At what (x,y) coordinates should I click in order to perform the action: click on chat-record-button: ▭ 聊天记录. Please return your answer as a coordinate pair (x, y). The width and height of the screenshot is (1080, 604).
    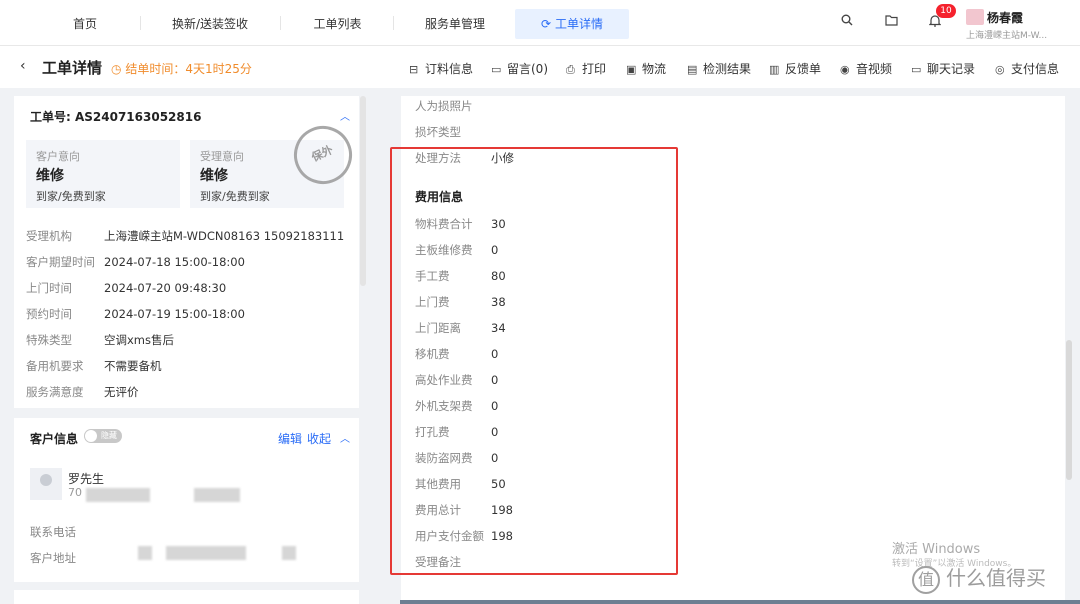
    Looking at the image, I should click on (943, 68).